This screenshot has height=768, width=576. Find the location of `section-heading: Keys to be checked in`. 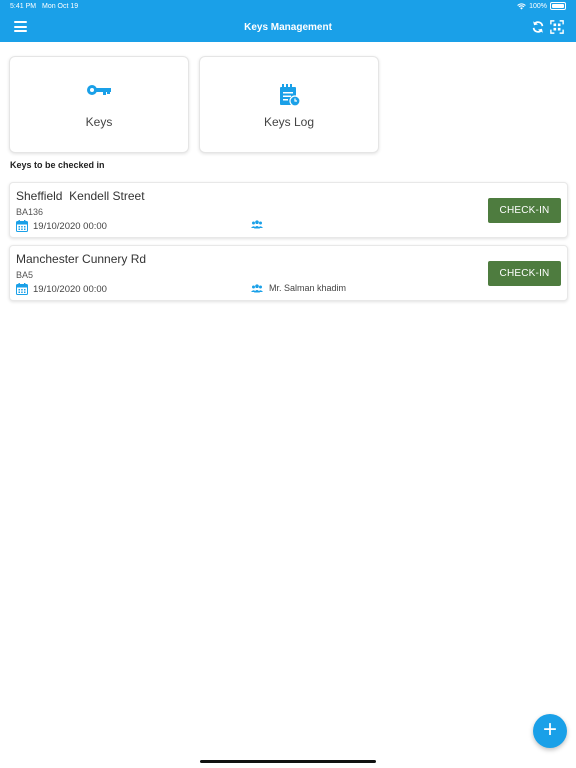

section-heading: Keys to be checked in is located at coordinates (57, 165).